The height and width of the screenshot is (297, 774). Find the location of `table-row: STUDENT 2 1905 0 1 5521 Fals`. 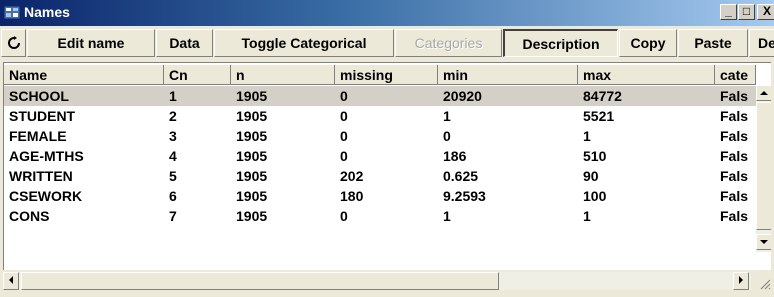

table-row: STUDENT 2 1905 0 1 5521 Fals is located at coordinates (380, 116).